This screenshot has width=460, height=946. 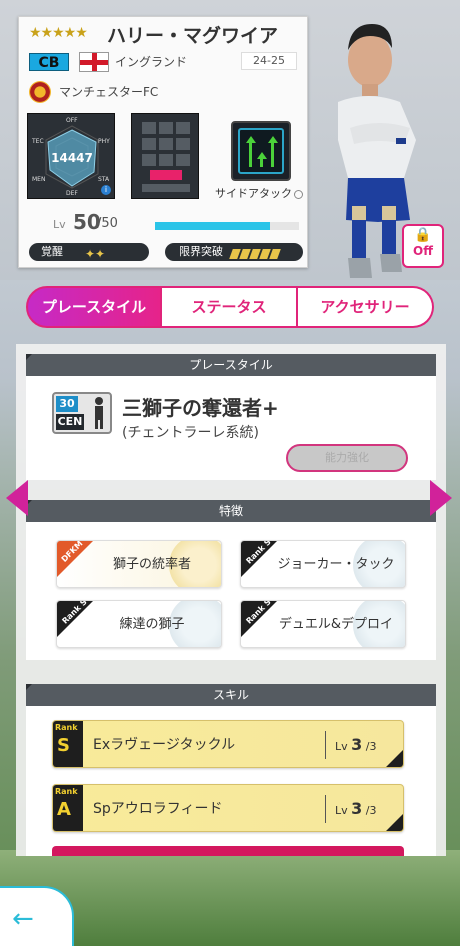 What do you see at coordinates (261, 151) in the screenshot?
I see `side-attack-icon` at bounding box center [261, 151].